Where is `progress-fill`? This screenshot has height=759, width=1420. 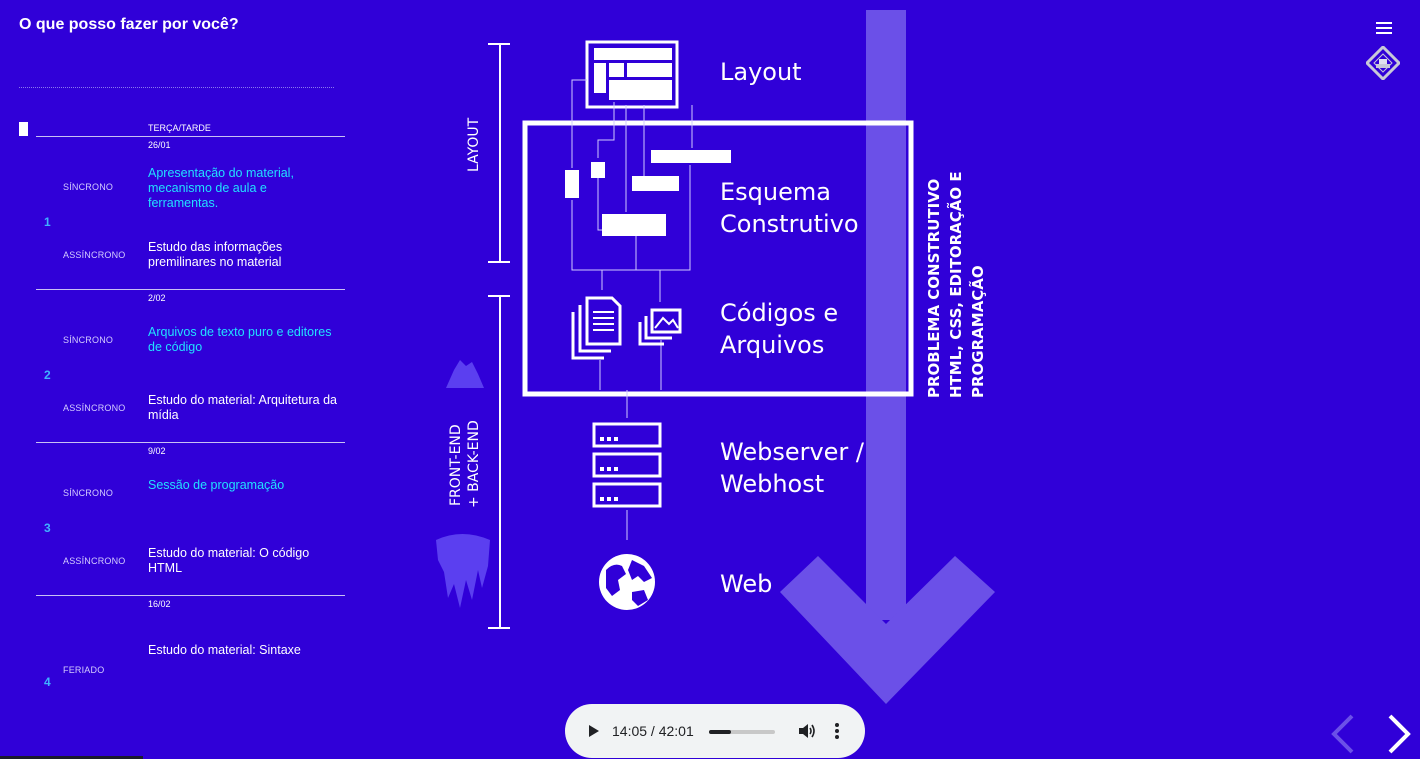 progress-fill is located at coordinates (720, 732).